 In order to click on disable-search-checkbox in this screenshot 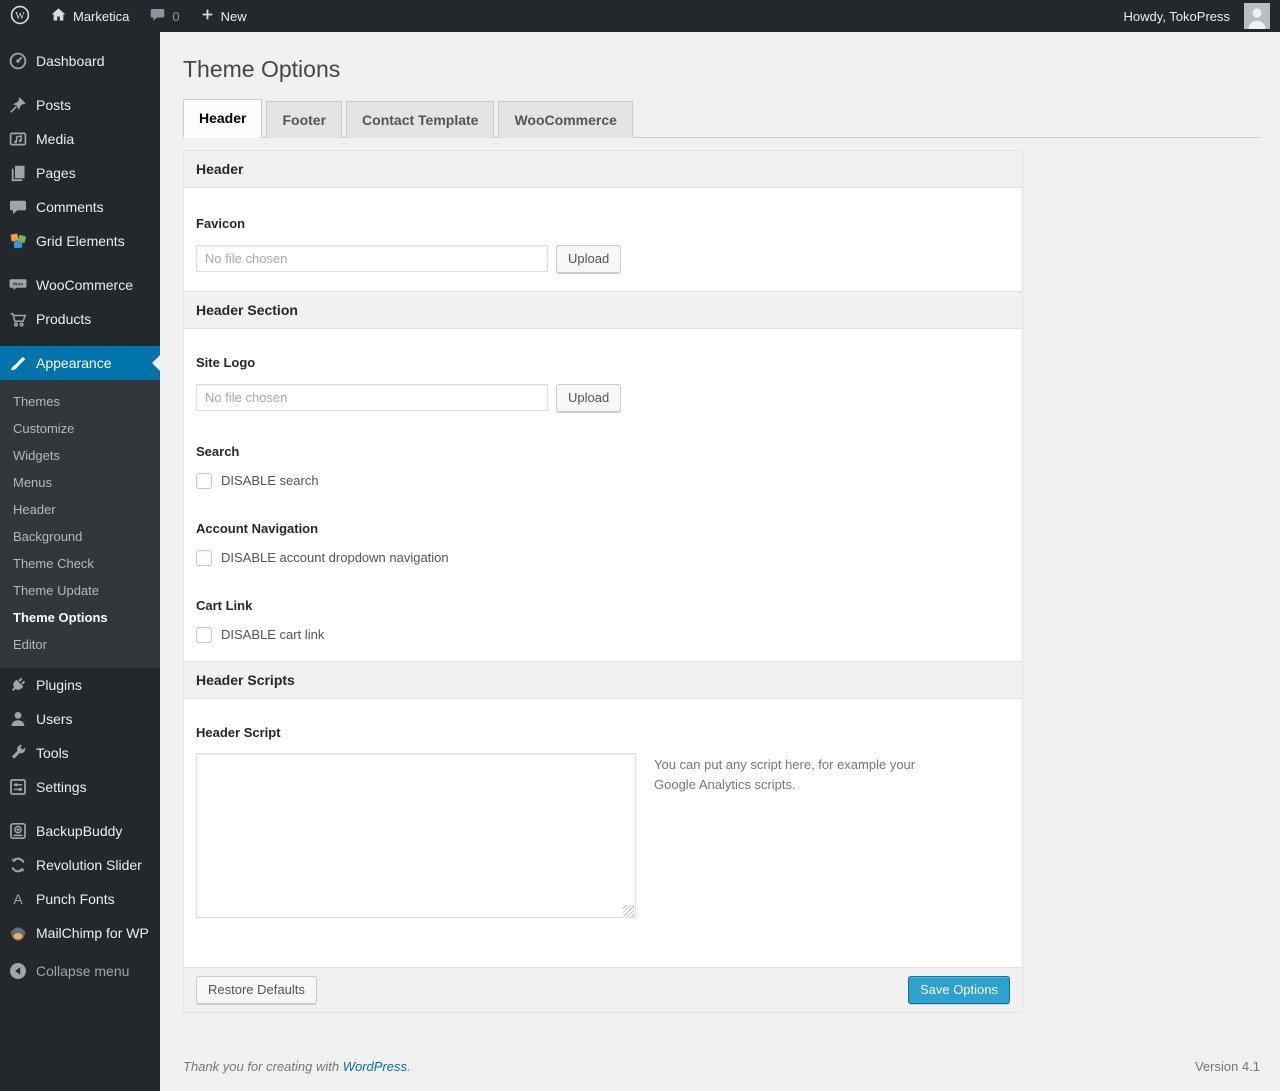, I will do `click(204, 480)`.